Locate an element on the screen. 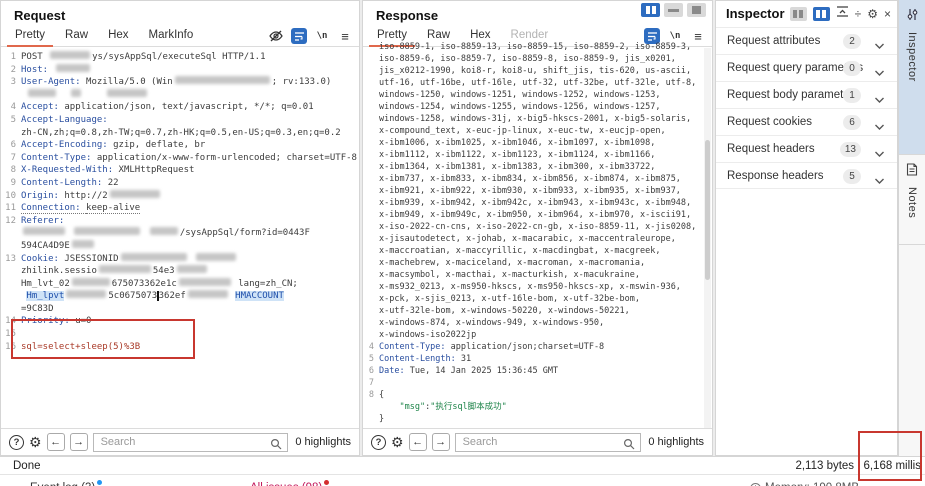  inspector-section-request-query-parameters: Request query parameters 0 is located at coordinates (806, 67).